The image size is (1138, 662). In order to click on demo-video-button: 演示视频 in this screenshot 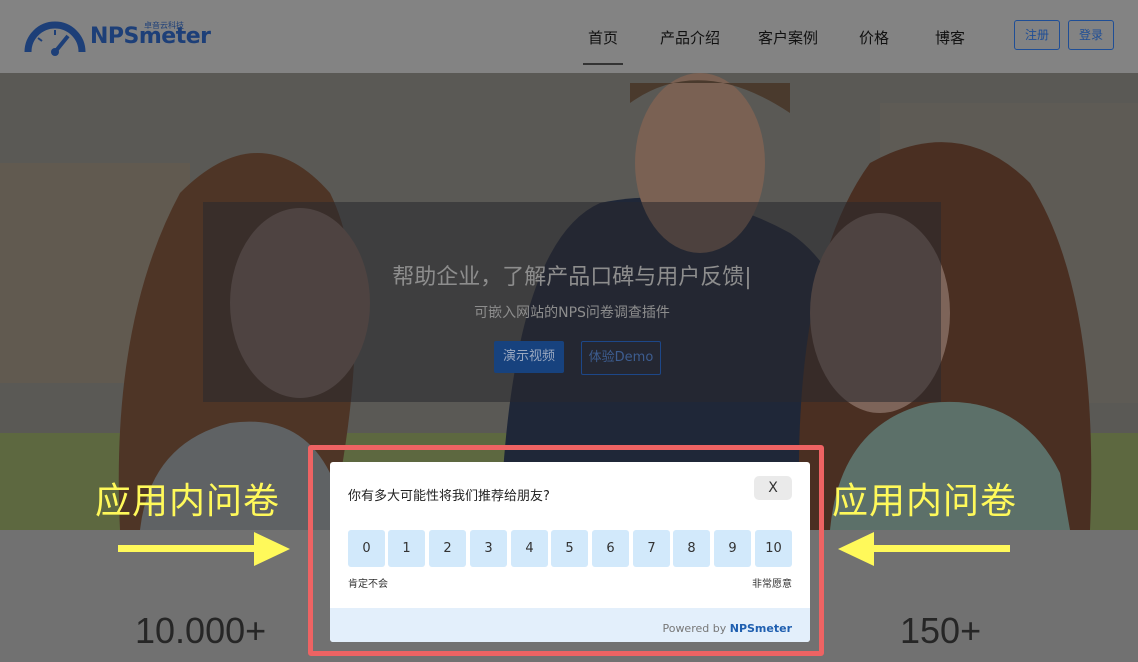, I will do `click(529, 357)`.